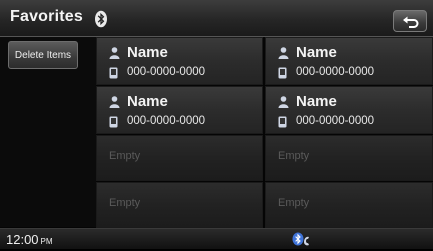 The height and width of the screenshot is (251, 433). Describe the element at coordinates (43, 55) in the screenshot. I see `delete-items-button: Delete Items` at that location.